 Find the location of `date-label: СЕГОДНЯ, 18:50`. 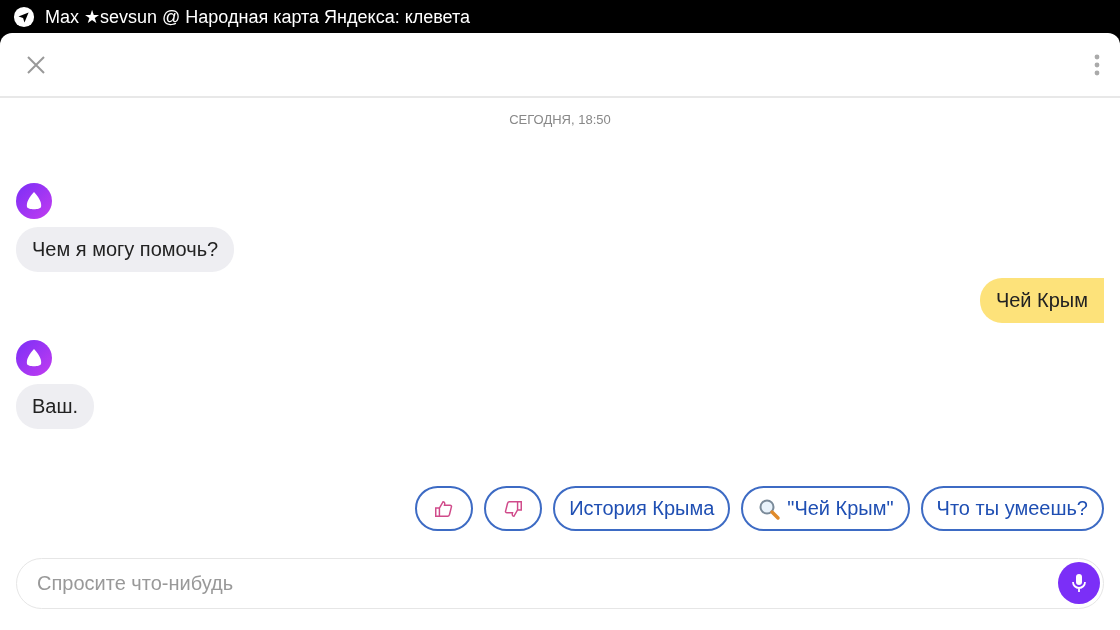

date-label: СЕГОДНЯ, 18:50 is located at coordinates (560, 119).